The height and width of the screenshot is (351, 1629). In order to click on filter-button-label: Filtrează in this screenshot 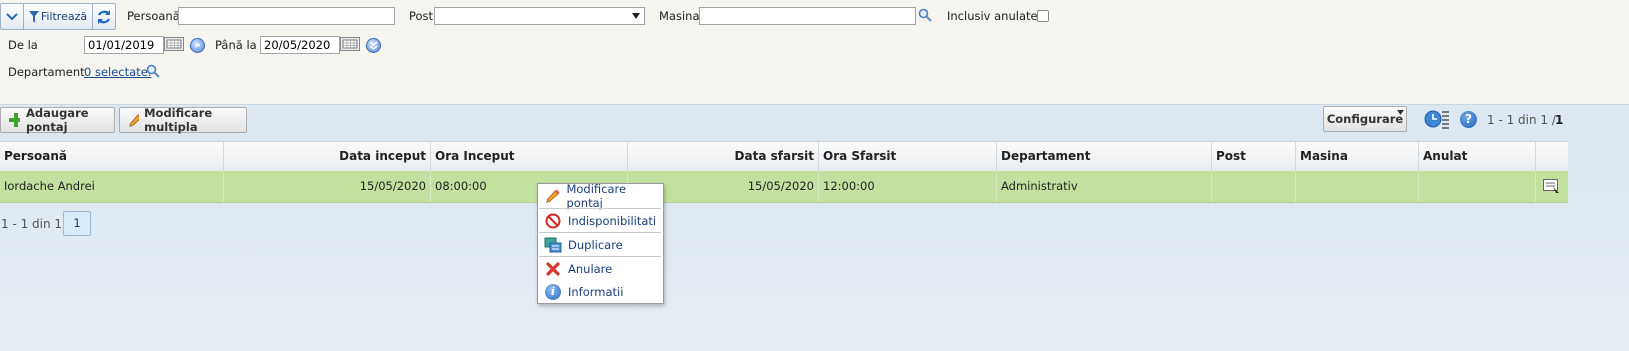, I will do `click(64, 16)`.